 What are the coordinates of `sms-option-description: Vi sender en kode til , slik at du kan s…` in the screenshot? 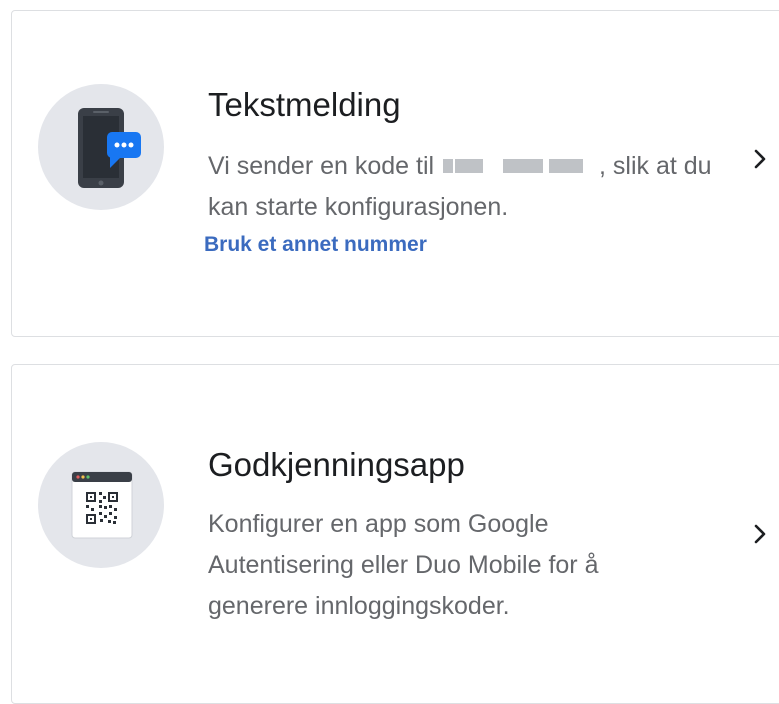 It's located at (468, 187).